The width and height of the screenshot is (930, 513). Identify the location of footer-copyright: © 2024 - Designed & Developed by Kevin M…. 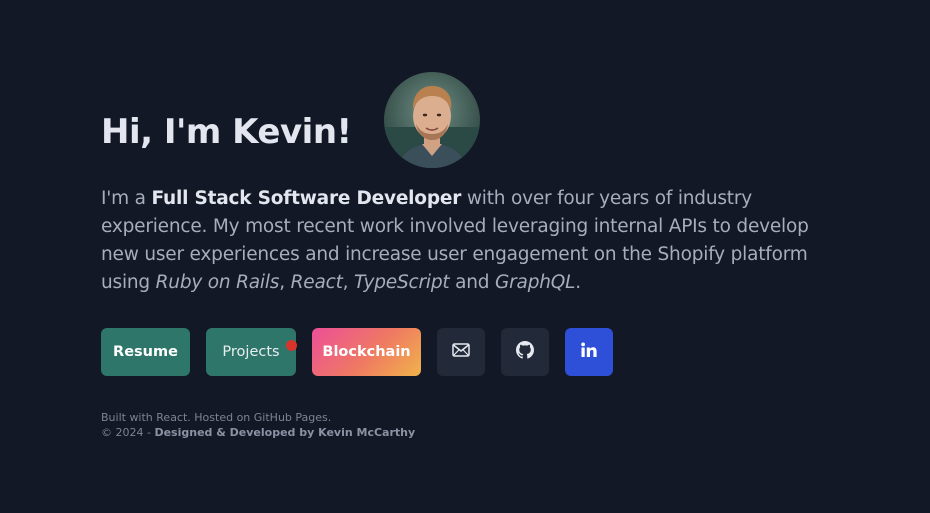
(258, 432).